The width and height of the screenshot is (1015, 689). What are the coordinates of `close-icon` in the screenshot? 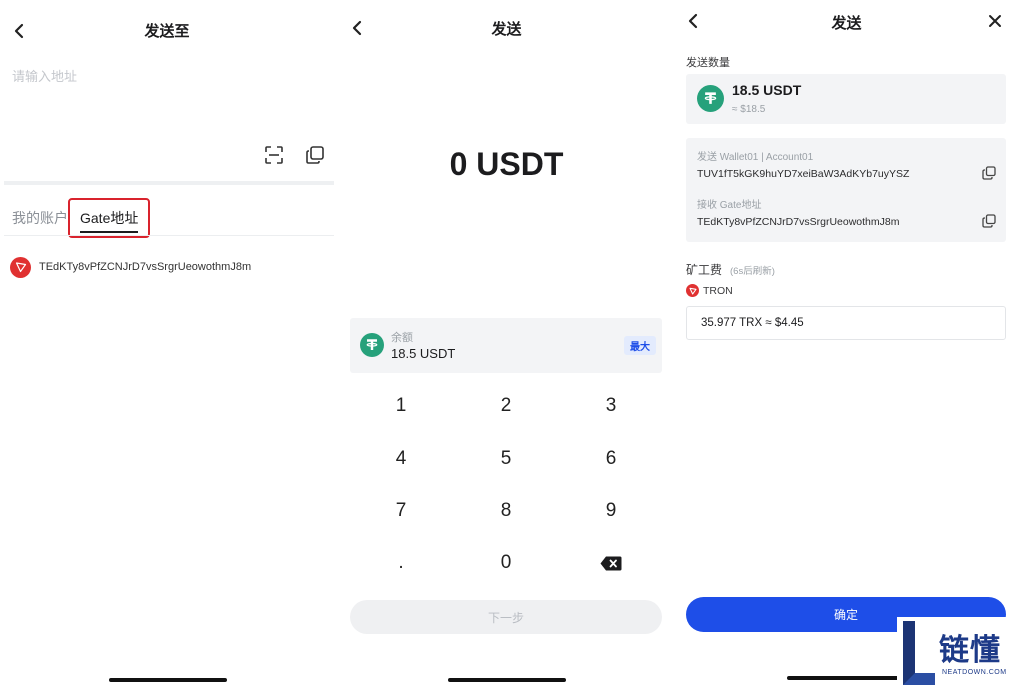 It's located at (995, 21).